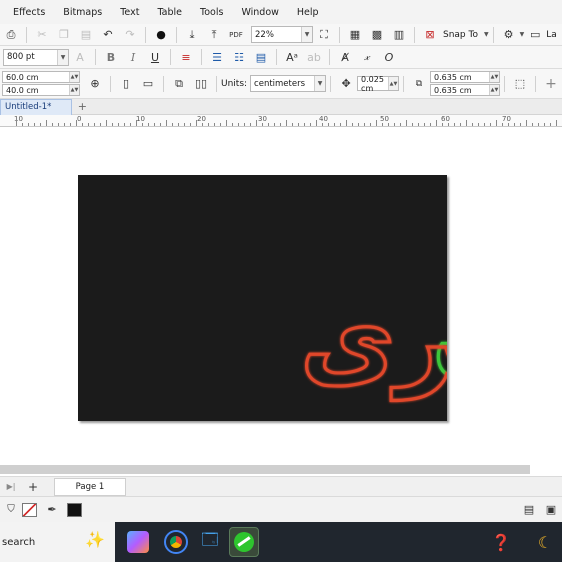 Image resolution: width=562 pixels, height=562 pixels. I want to click on ruler-label: 60, so click(445, 119).